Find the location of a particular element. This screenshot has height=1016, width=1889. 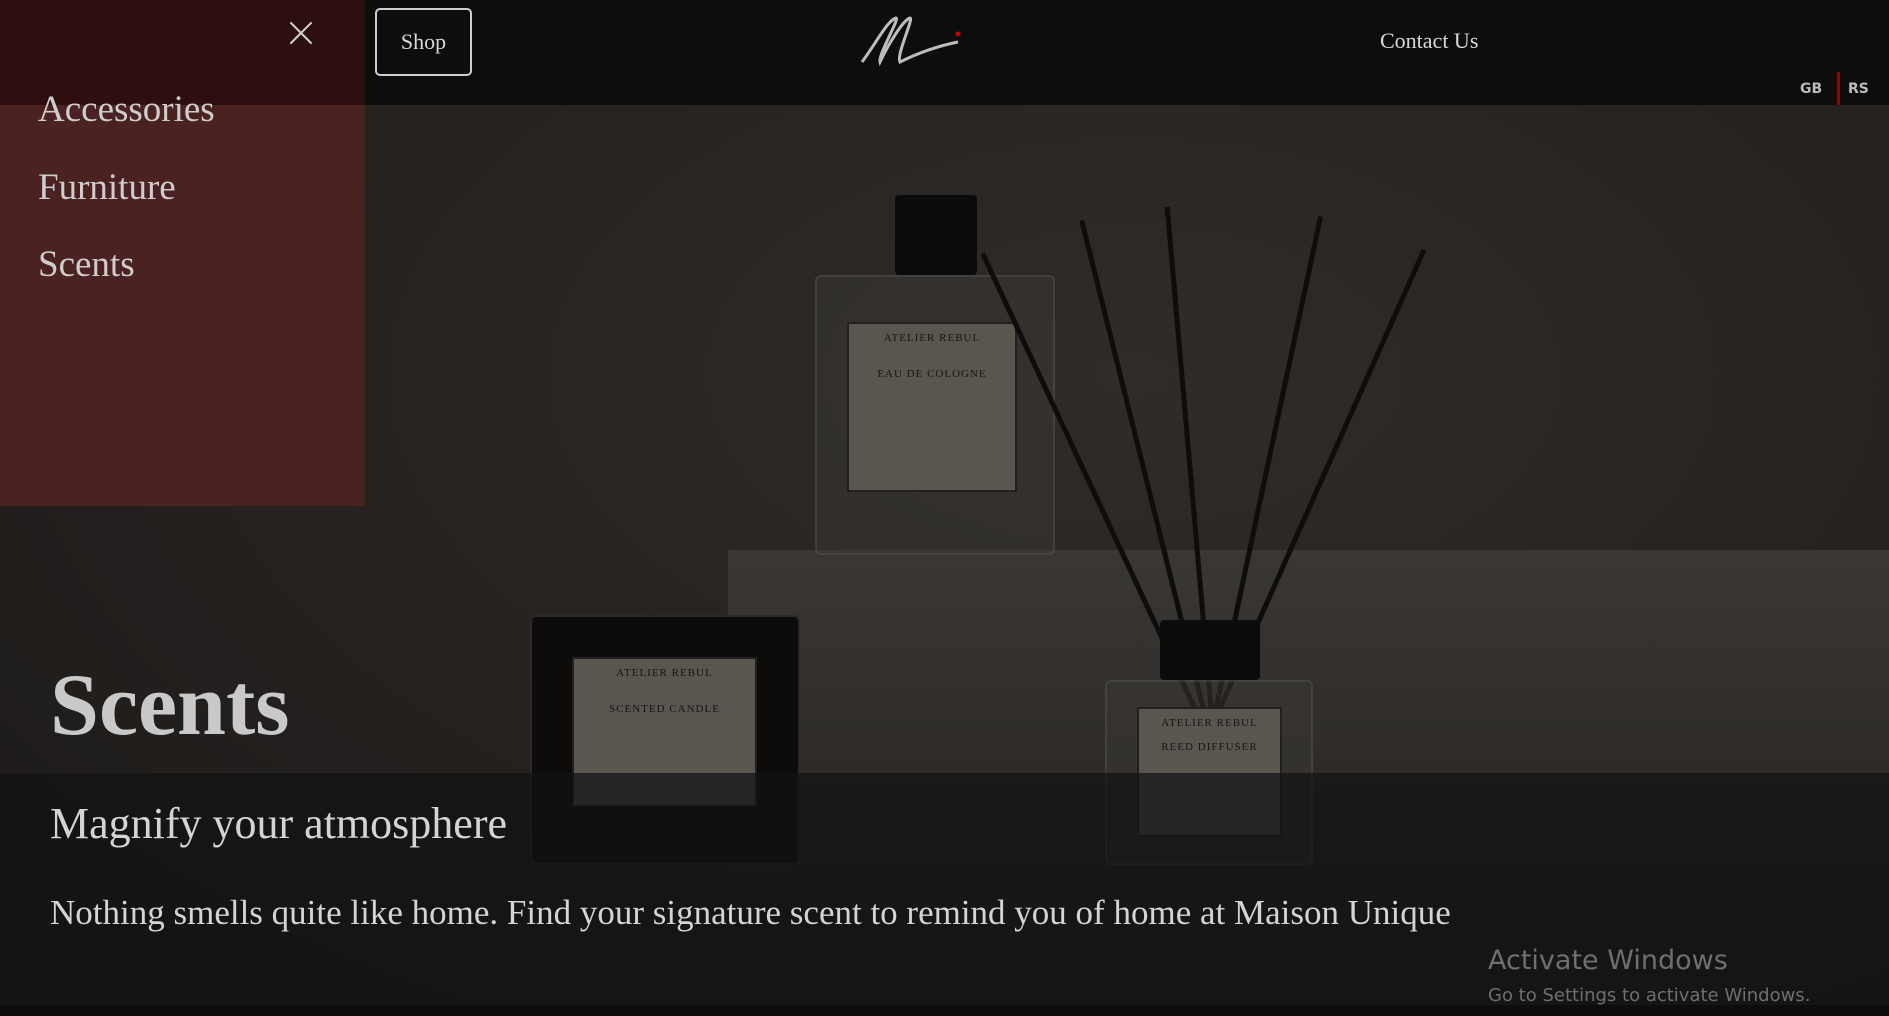

contact-us-link: Contact Us is located at coordinates (1429, 41).